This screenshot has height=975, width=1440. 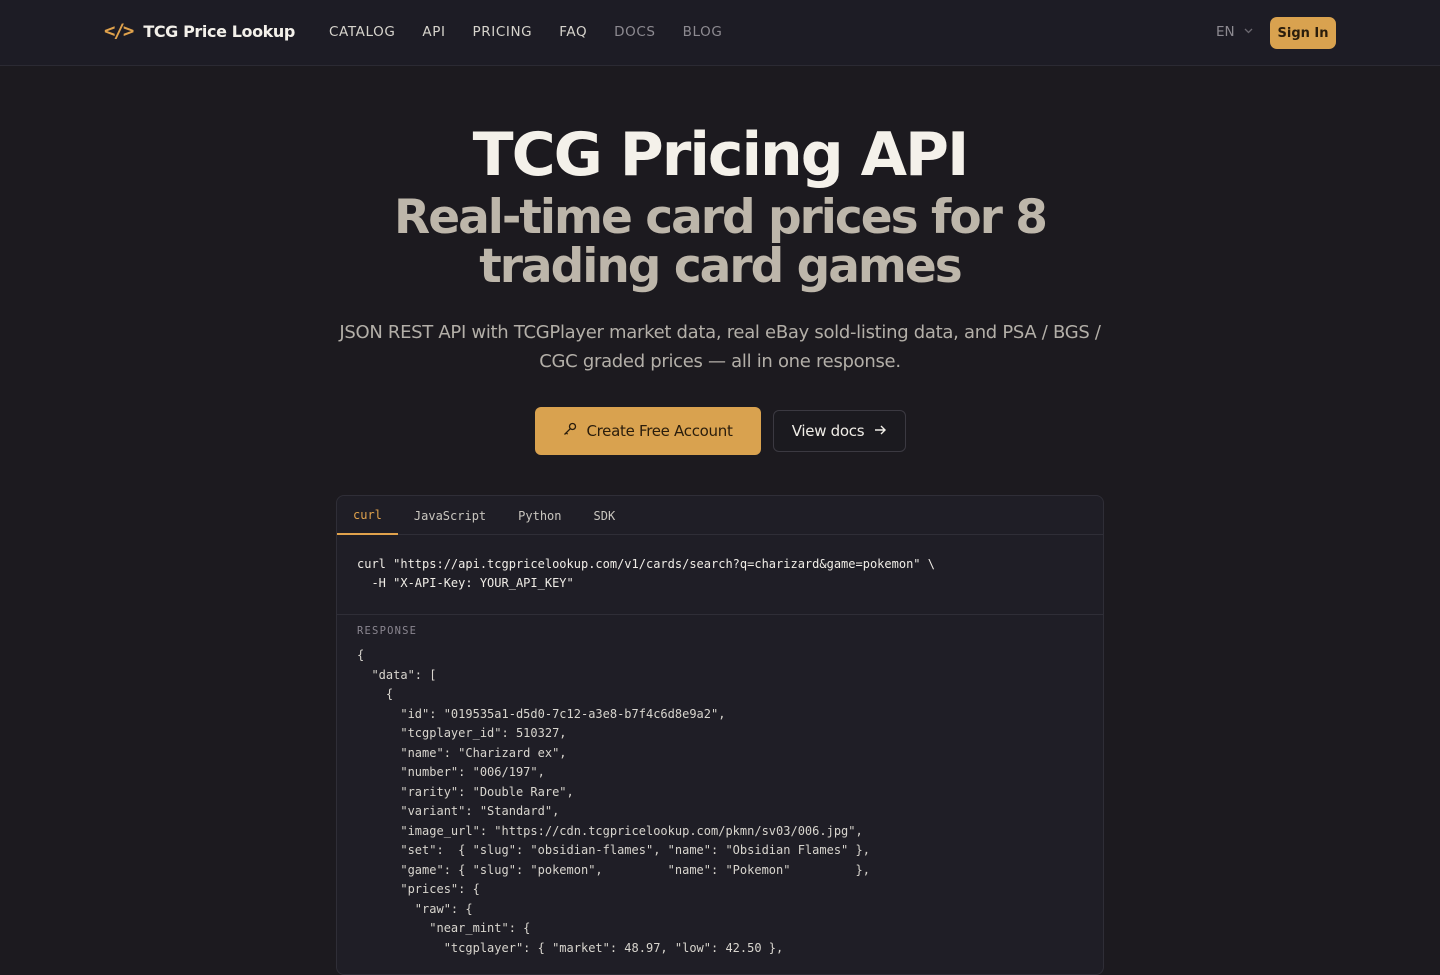 I want to click on brand-name: TCG Price Lookup, so click(x=219, y=31).